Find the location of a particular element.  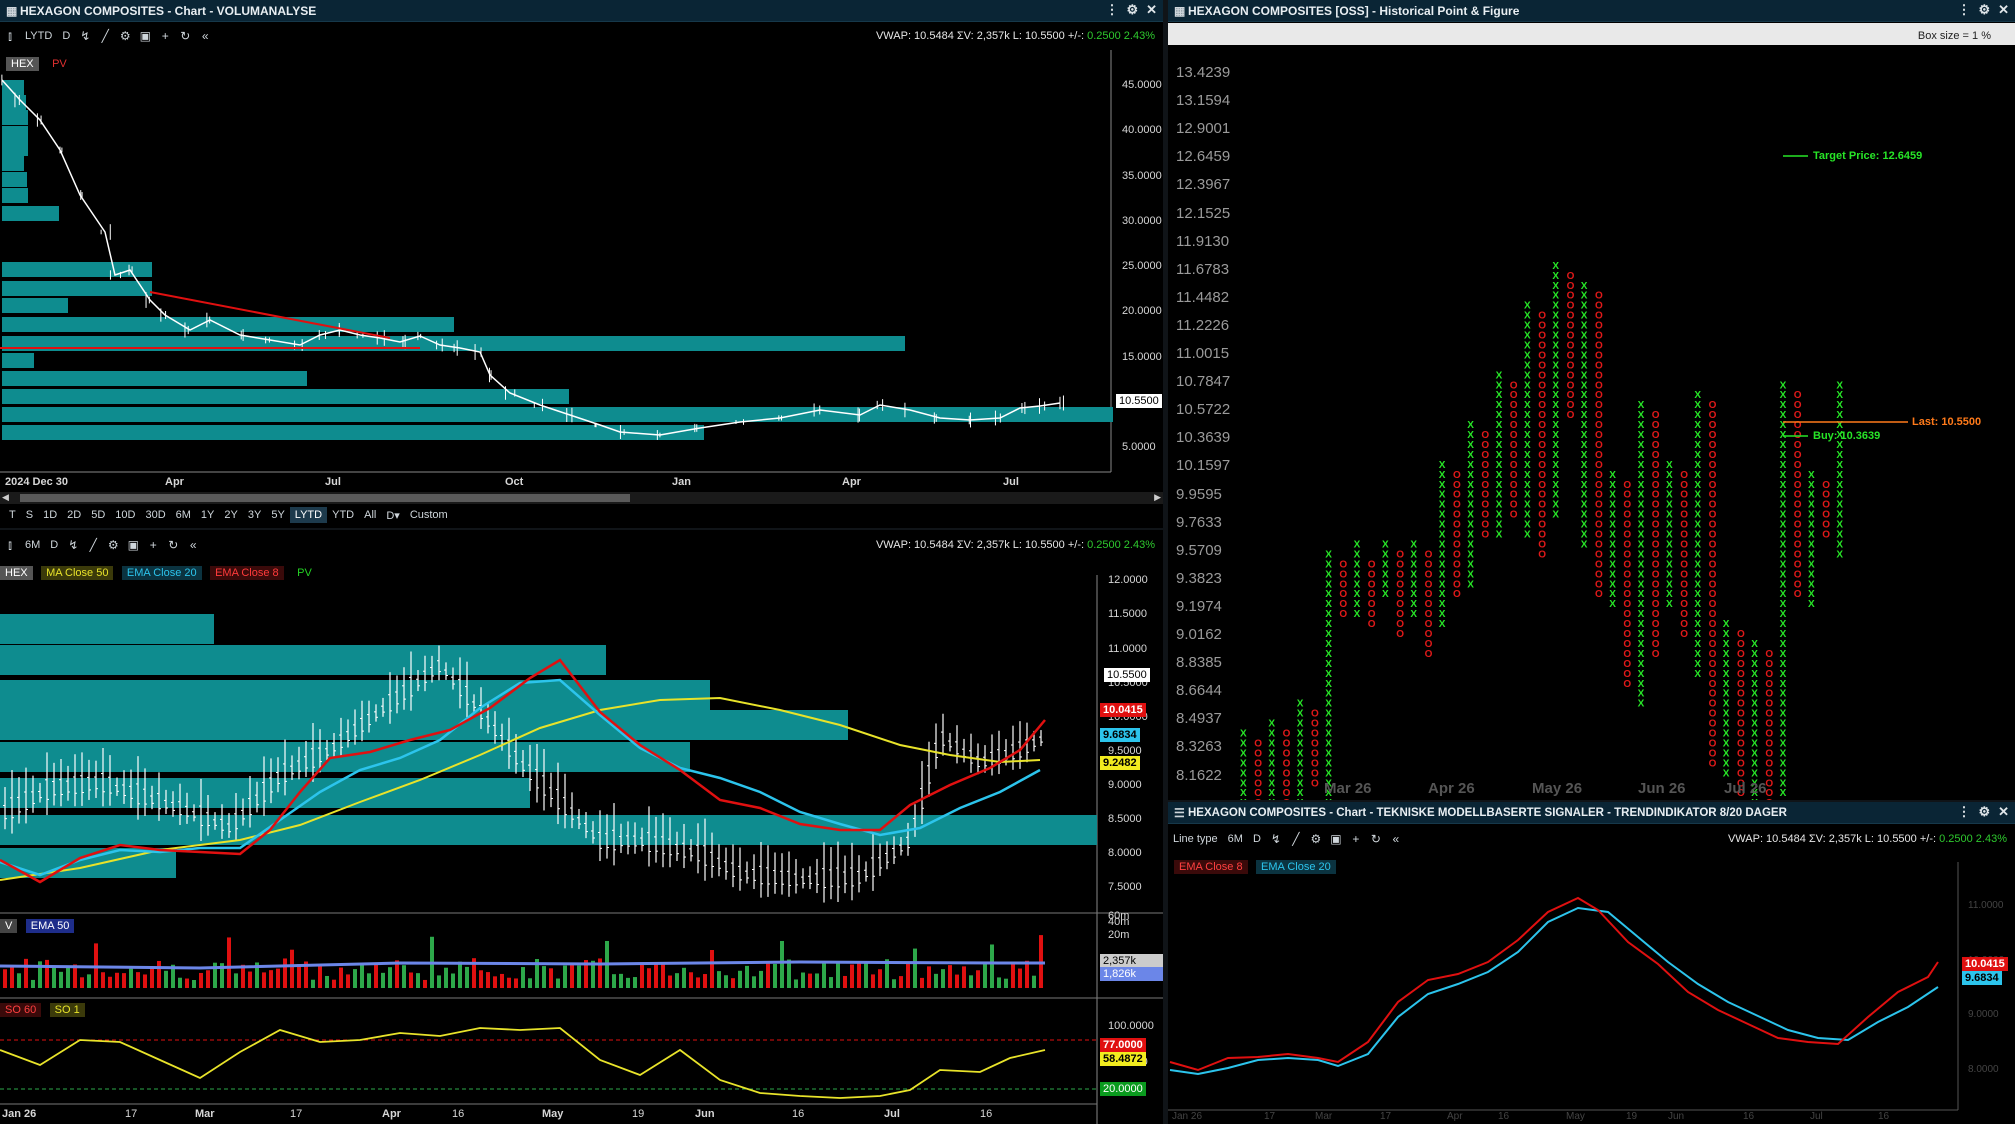

ema20-box: 9.6834 is located at coordinates (1982, 978).